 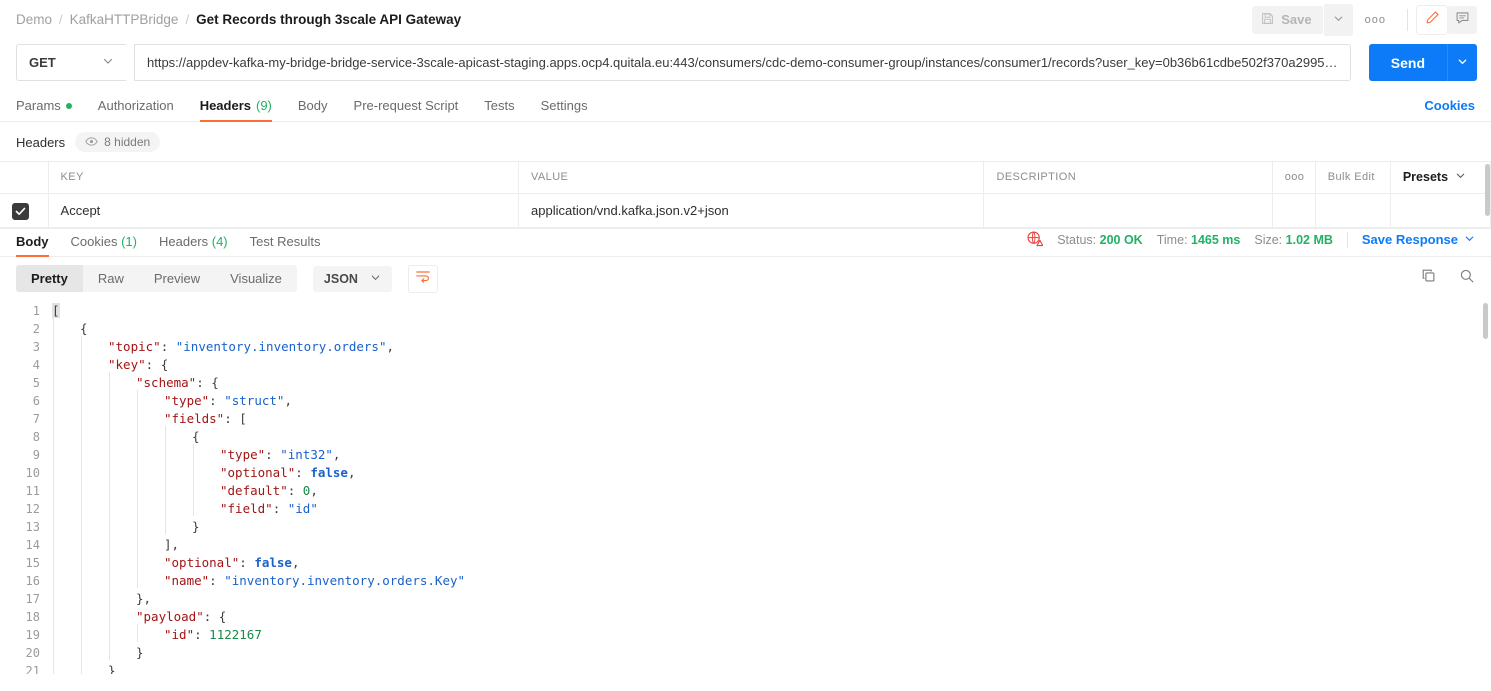 I want to click on floppy-disk-icon, so click(x=1267, y=20).